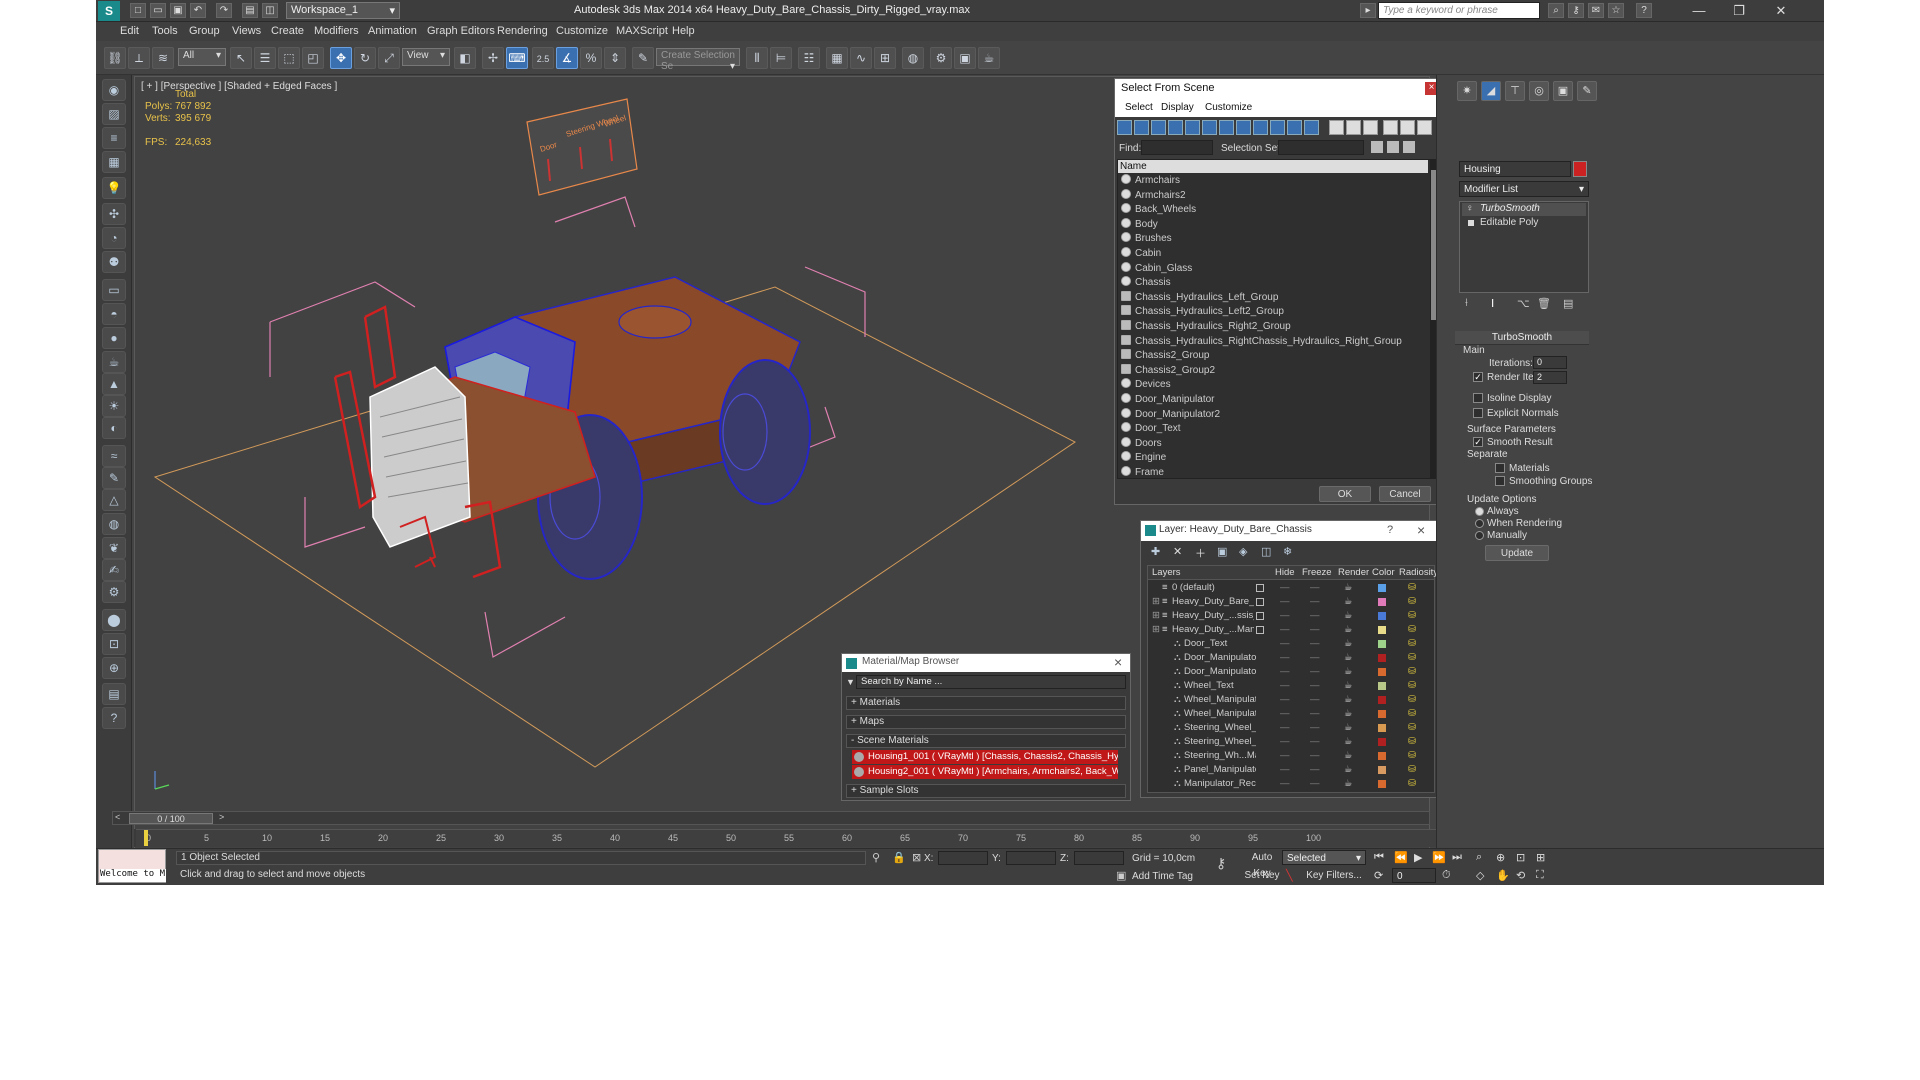 The width and height of the screenshot is (1920, 1080). What do you see at coordinates (1139, 107) in the screenshot?
I see `sfs-menu-select: Select` at bounding box center [1139, 107].